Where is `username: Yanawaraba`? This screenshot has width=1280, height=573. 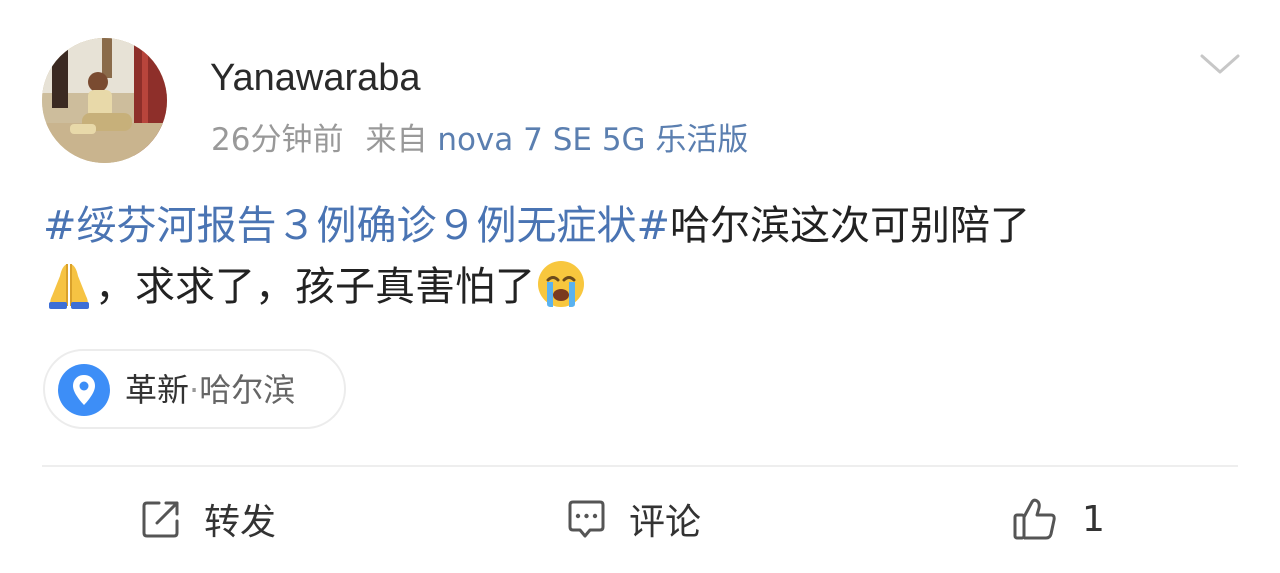
username: Yanawaraba is located at coordinates (315, 78).